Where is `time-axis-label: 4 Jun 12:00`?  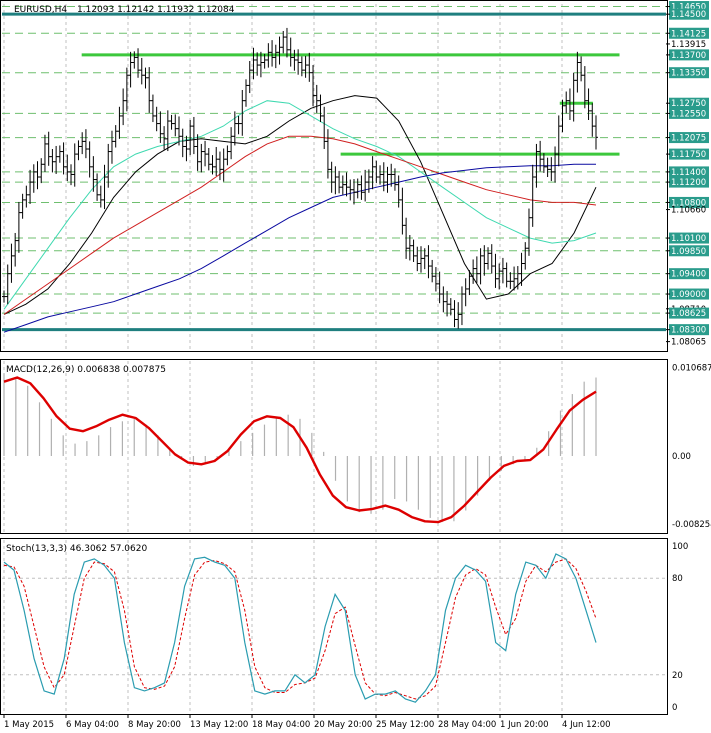
time-axis-label: 4 Jun 12:00 is located at coordinates (586, 725).